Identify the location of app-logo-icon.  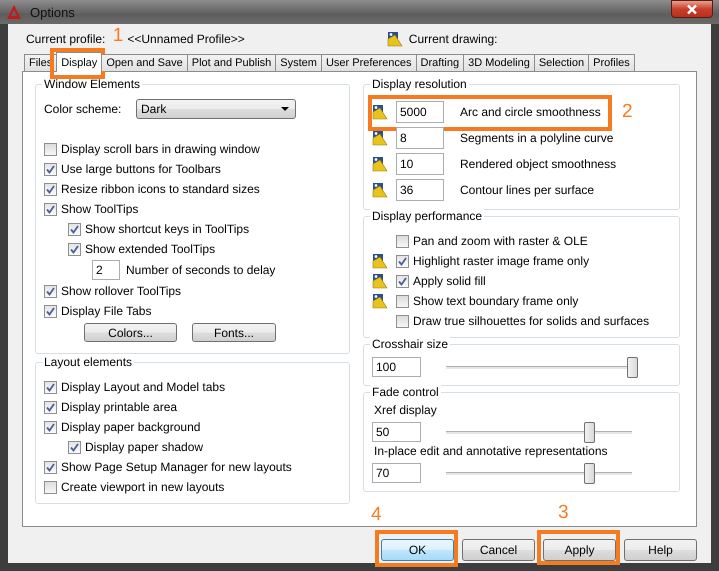
(14, 12).